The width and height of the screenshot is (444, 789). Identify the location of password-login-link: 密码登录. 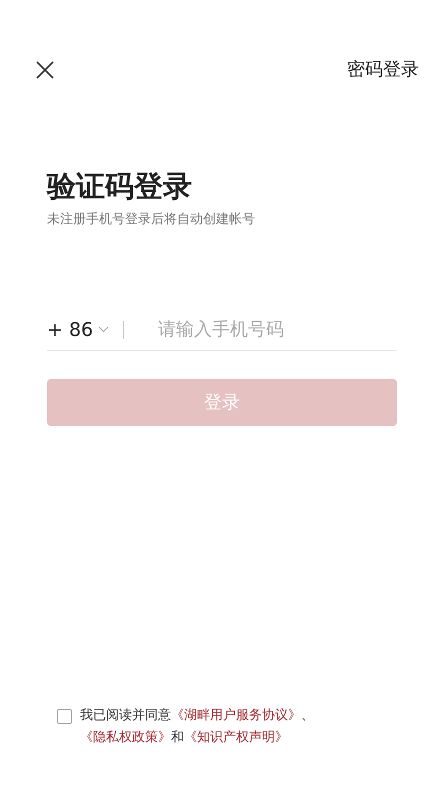
(383, 69).